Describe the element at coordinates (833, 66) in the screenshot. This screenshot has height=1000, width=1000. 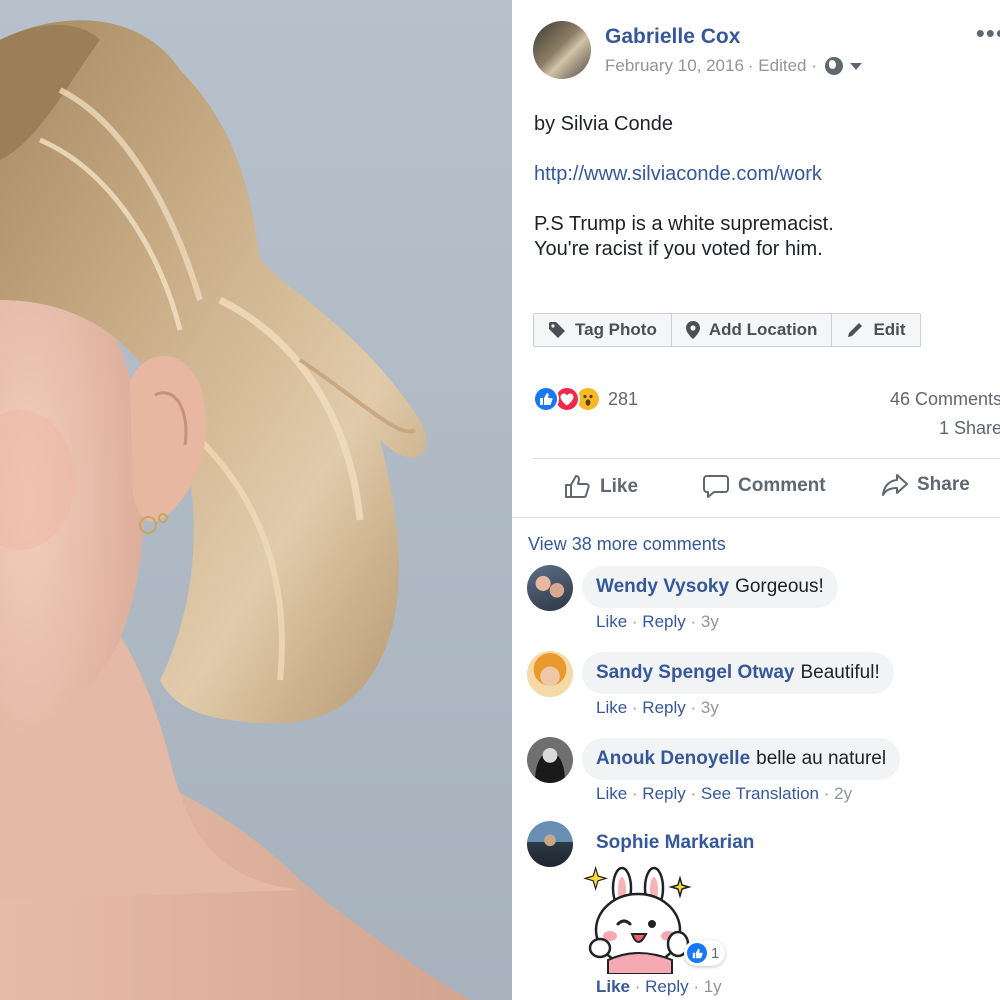
I see `globe-icon` at that location.